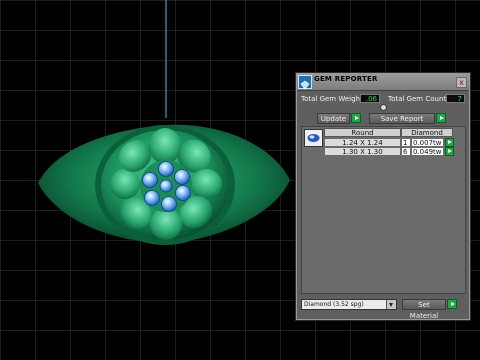 Image resolution: width=480 pixels, height=360 pixels. I want to click on row-weight: 0.049tw, so click(427, 151).